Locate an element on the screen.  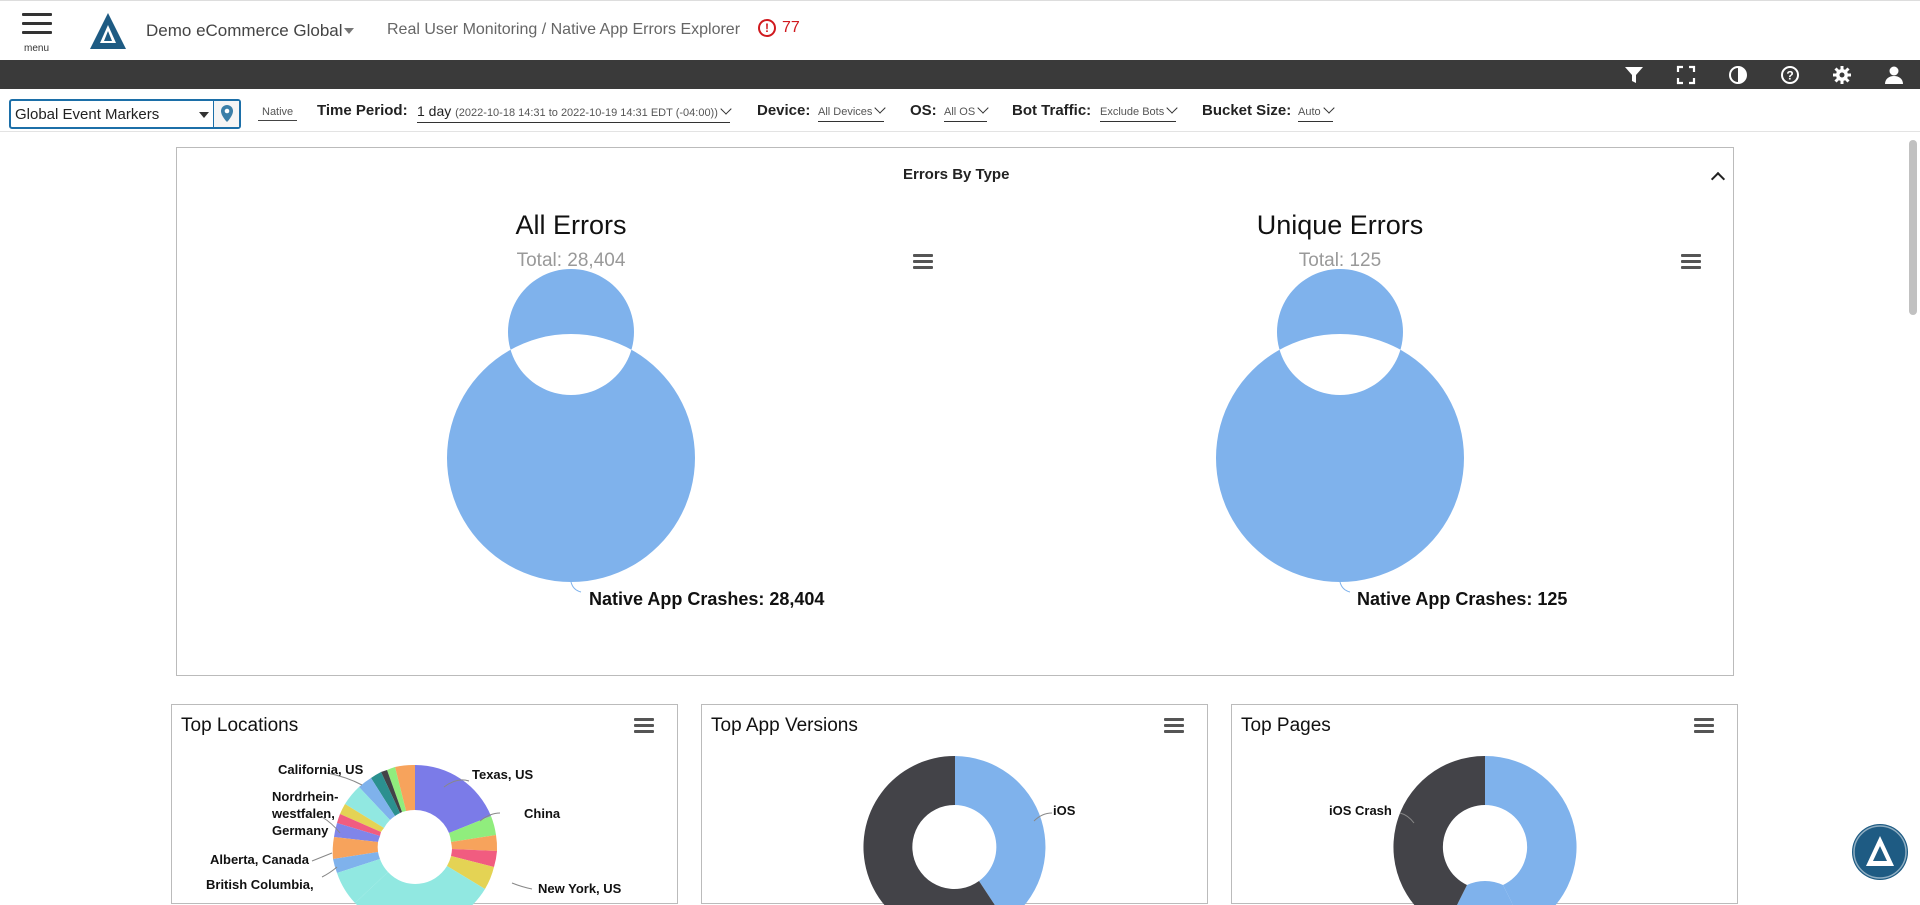
bucket-size-select: Auto is located at coordinates (1316, 112).